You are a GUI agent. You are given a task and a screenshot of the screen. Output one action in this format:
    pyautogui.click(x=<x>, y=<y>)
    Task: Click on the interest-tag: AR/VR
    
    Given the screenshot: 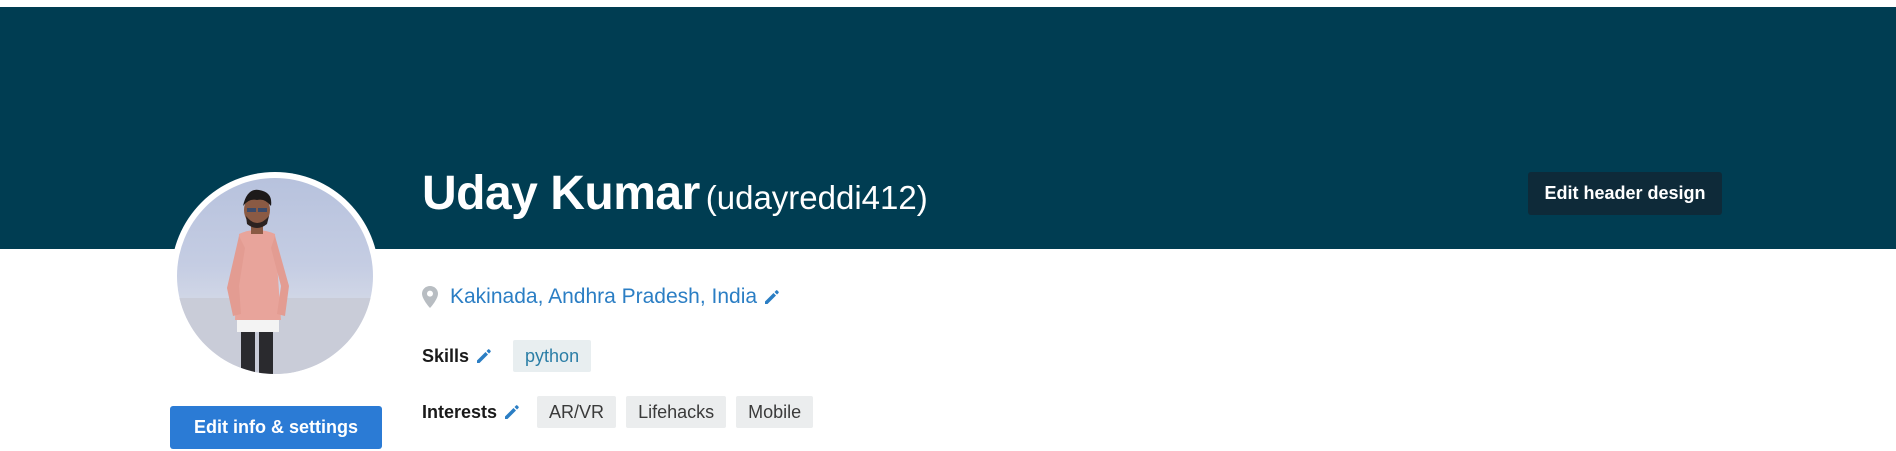 What is the action you would take?
    pyautogui.click(x=577, y=412)
    